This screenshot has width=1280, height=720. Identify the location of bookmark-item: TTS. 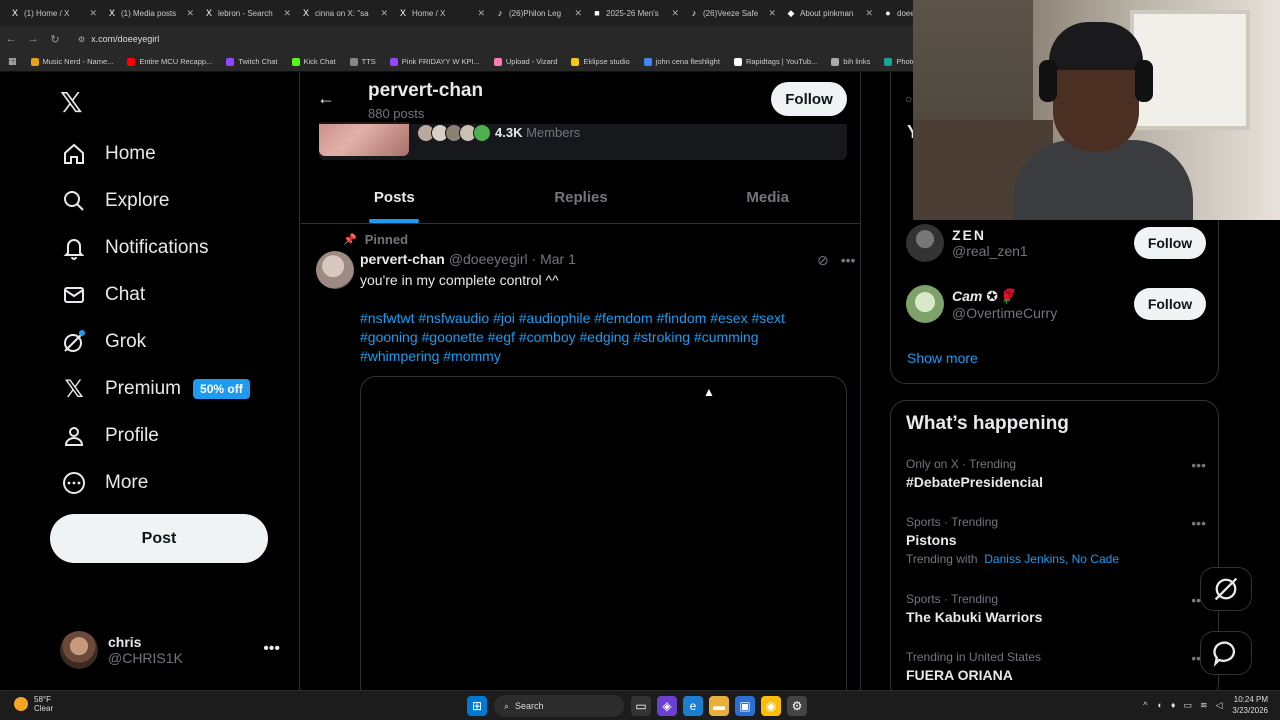
(362, 61).